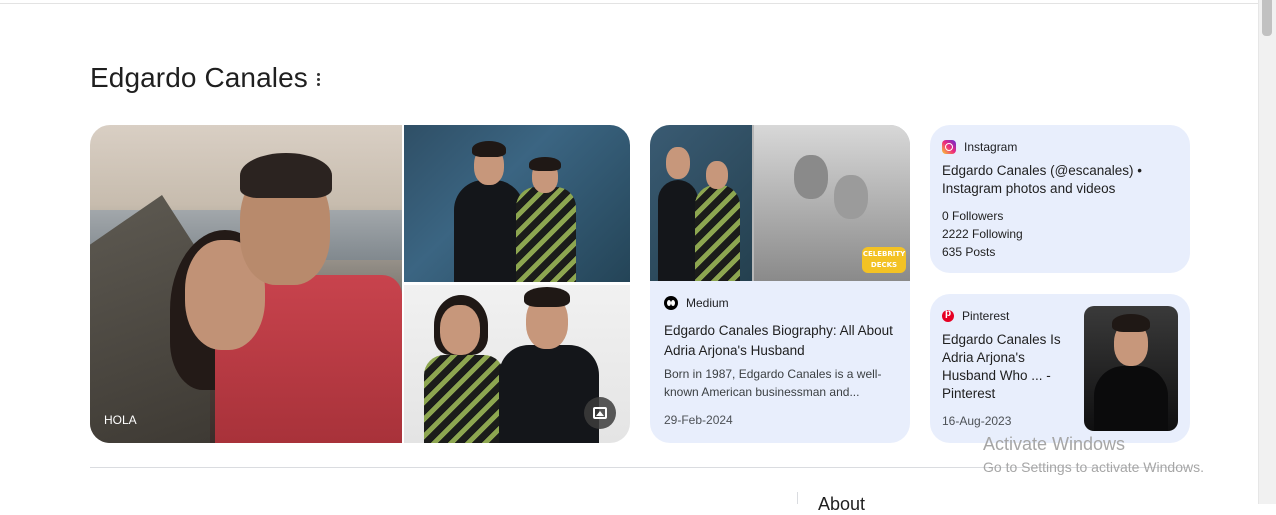  I want to click on top-divider, so click(629, 3).